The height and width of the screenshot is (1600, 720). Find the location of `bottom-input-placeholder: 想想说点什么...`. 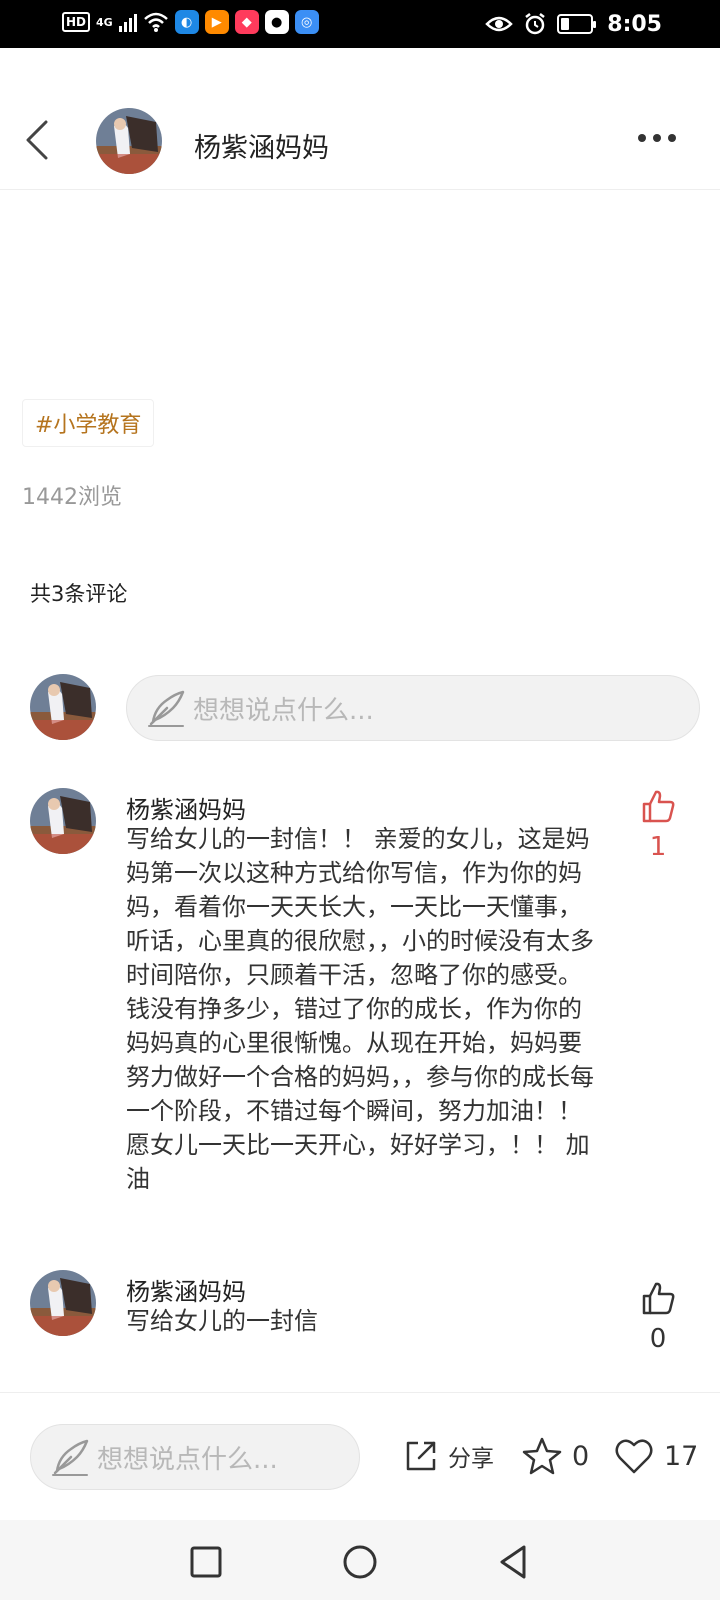

bottom-input-placeholder: 想想说点什么... is located at coordinates (187, 1459).